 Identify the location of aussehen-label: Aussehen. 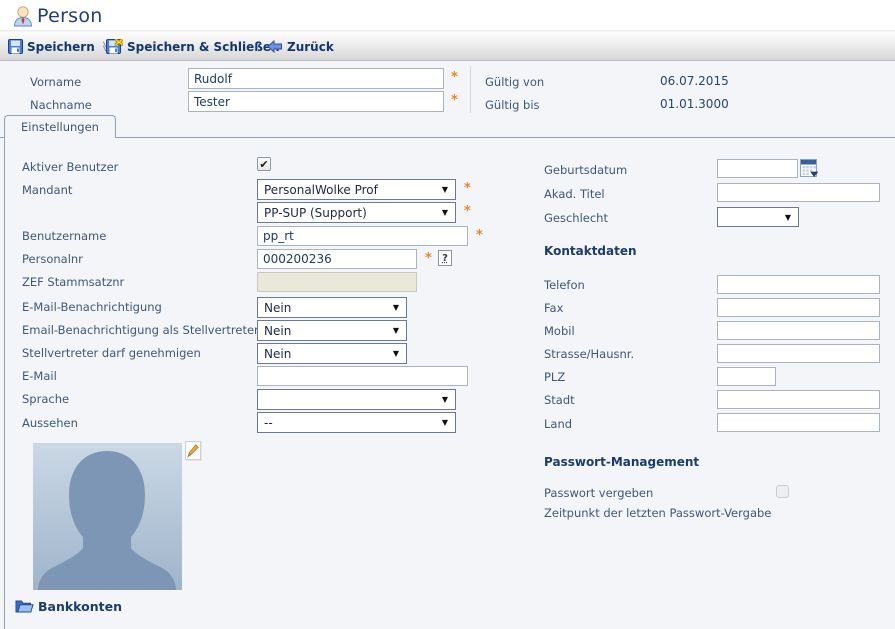
(50, 423).